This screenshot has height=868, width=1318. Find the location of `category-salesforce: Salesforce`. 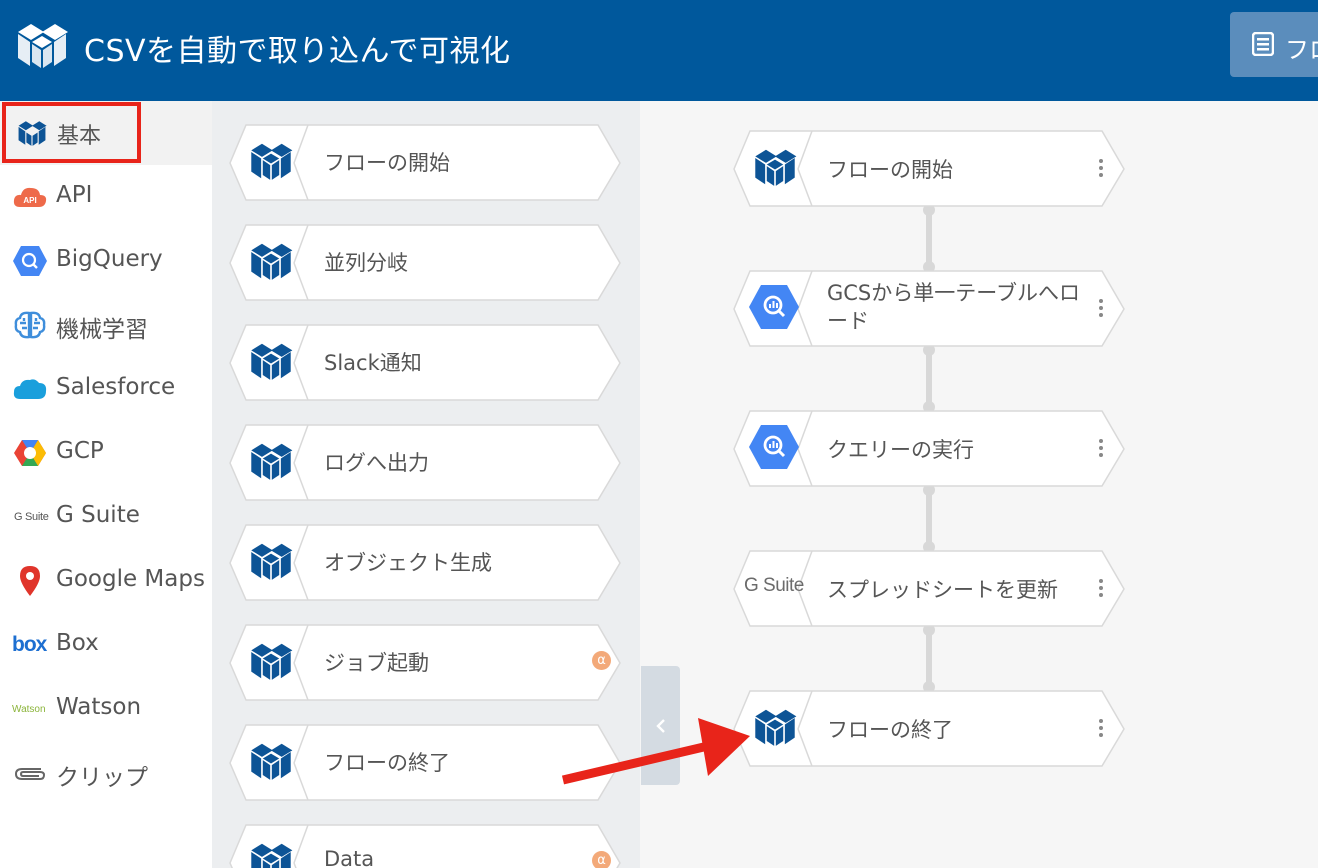

category-salesforce: Salesforce is located at coordinates (106, 389).